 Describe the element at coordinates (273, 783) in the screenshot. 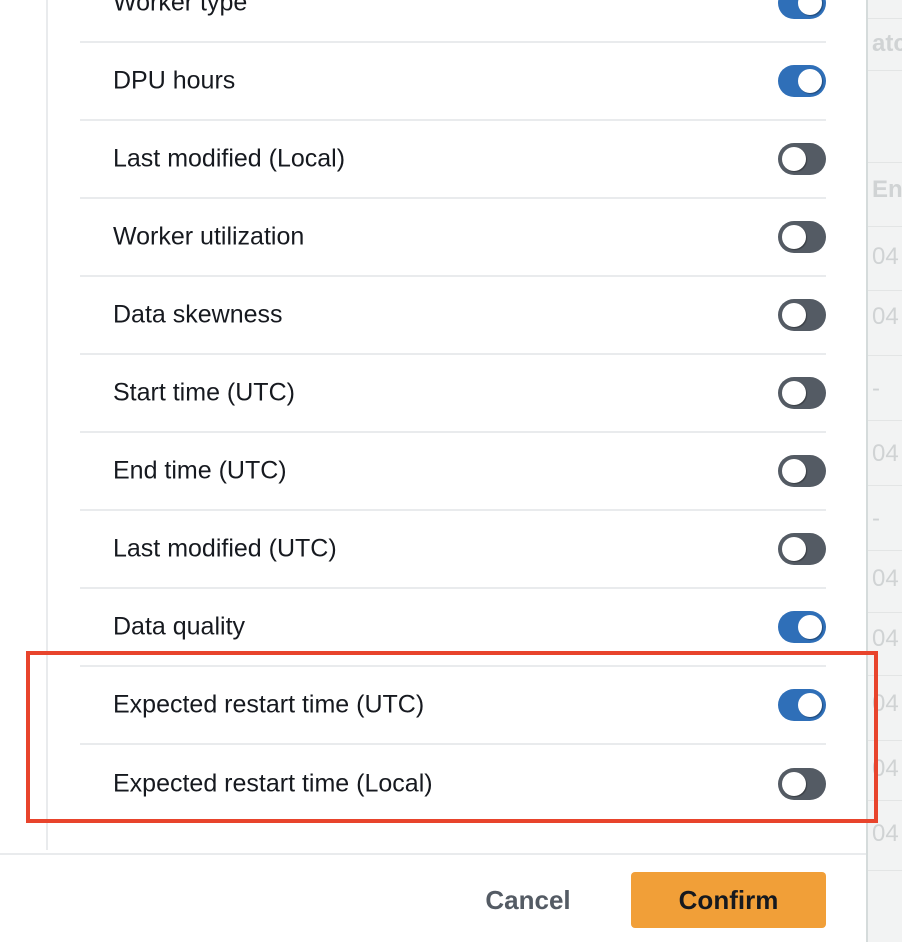

I see `column-label: Expected restart time (Local)` at that location.